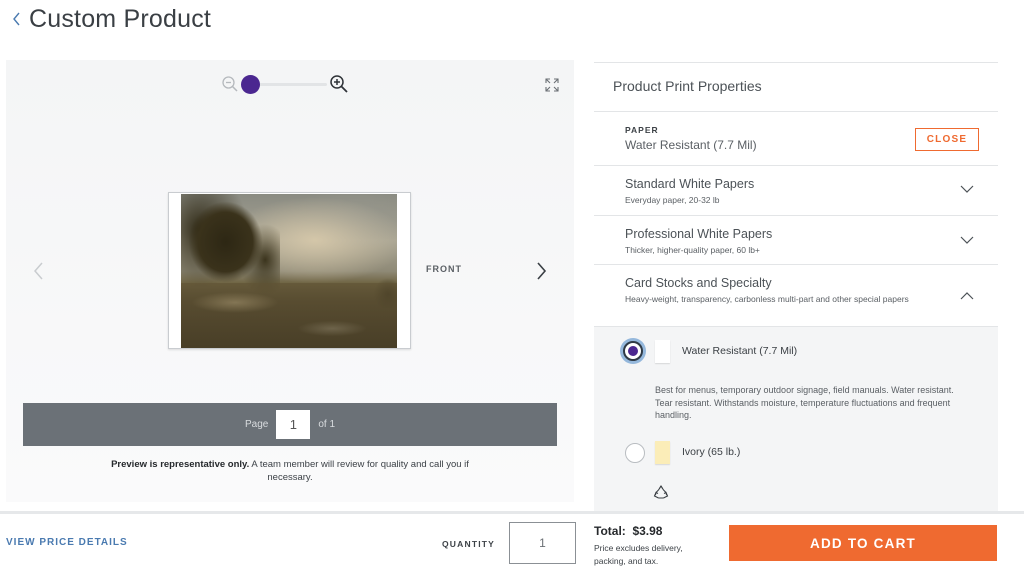  What do you see at coordinates (699, 234) in the screenshot?
I see `category-title: Professional White Papers` at bounding box center [699, 234].